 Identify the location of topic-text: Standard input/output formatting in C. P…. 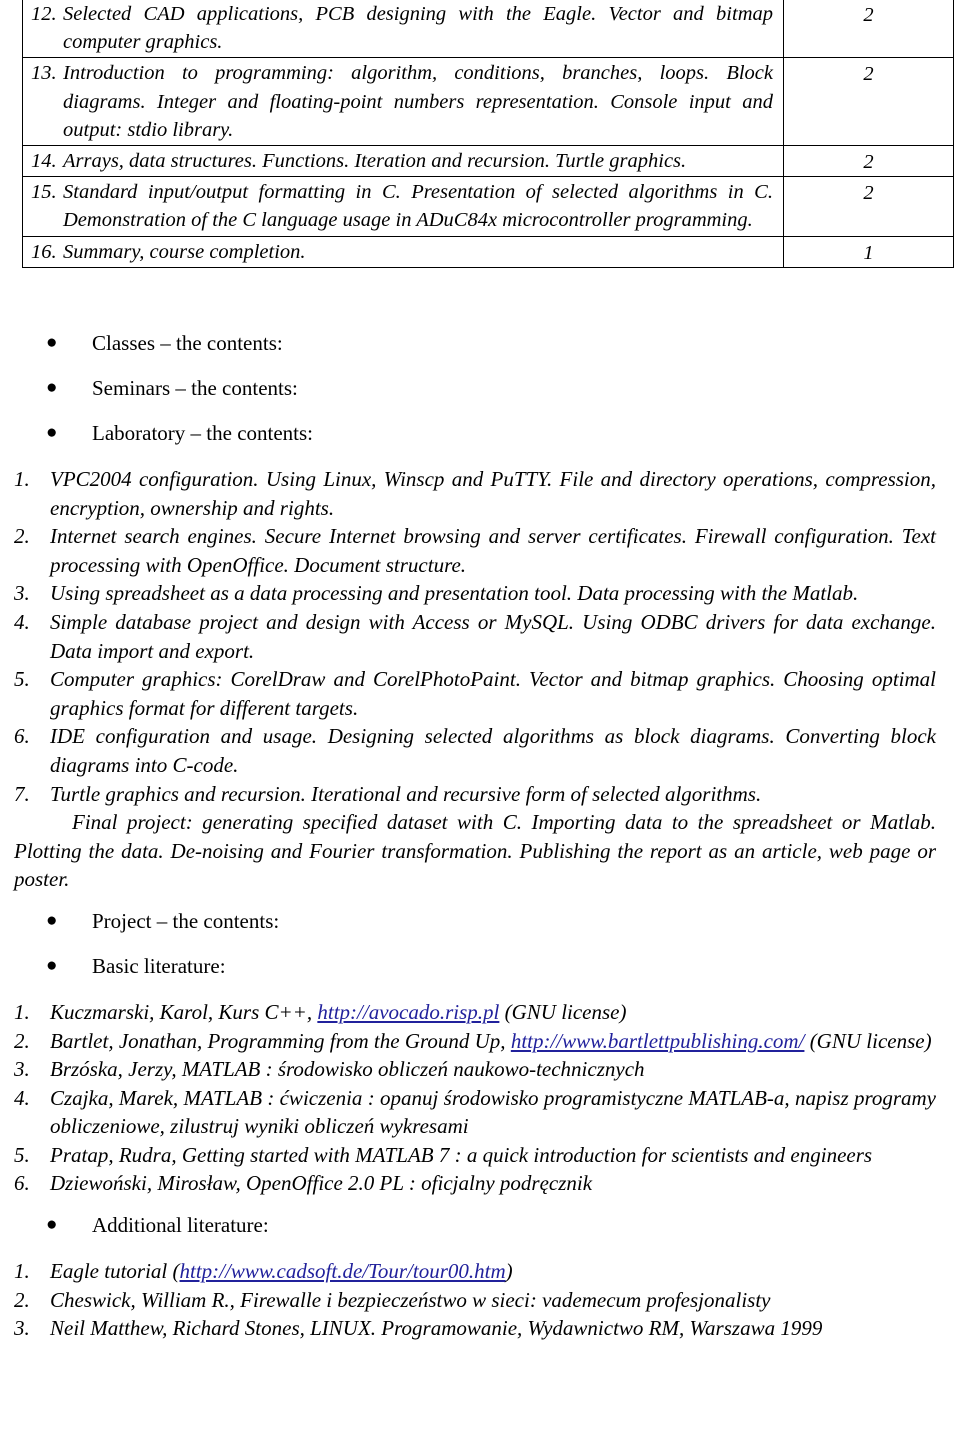
(418, 206).